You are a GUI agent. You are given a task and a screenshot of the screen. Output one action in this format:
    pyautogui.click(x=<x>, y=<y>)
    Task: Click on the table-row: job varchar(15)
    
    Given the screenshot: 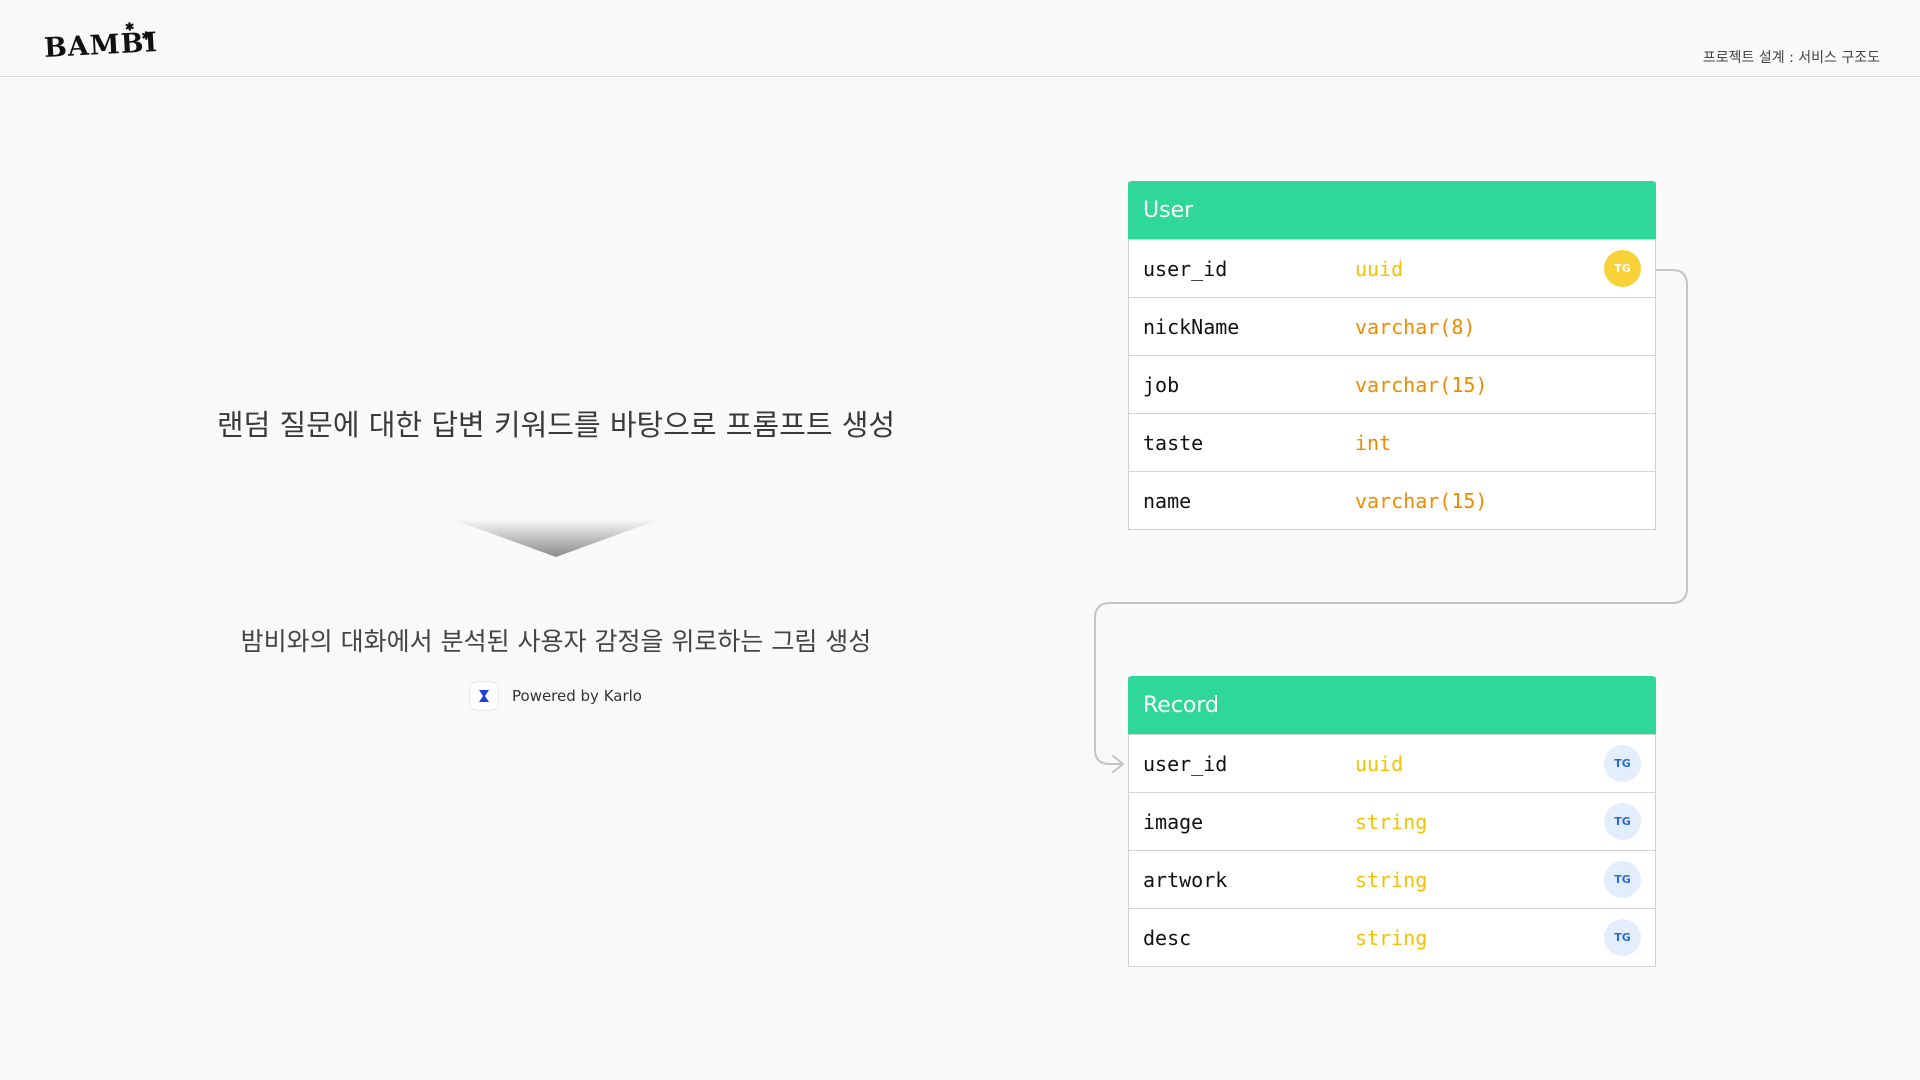 What is the action you would take?
    pyautogui.click(x=1392, y=384)
    